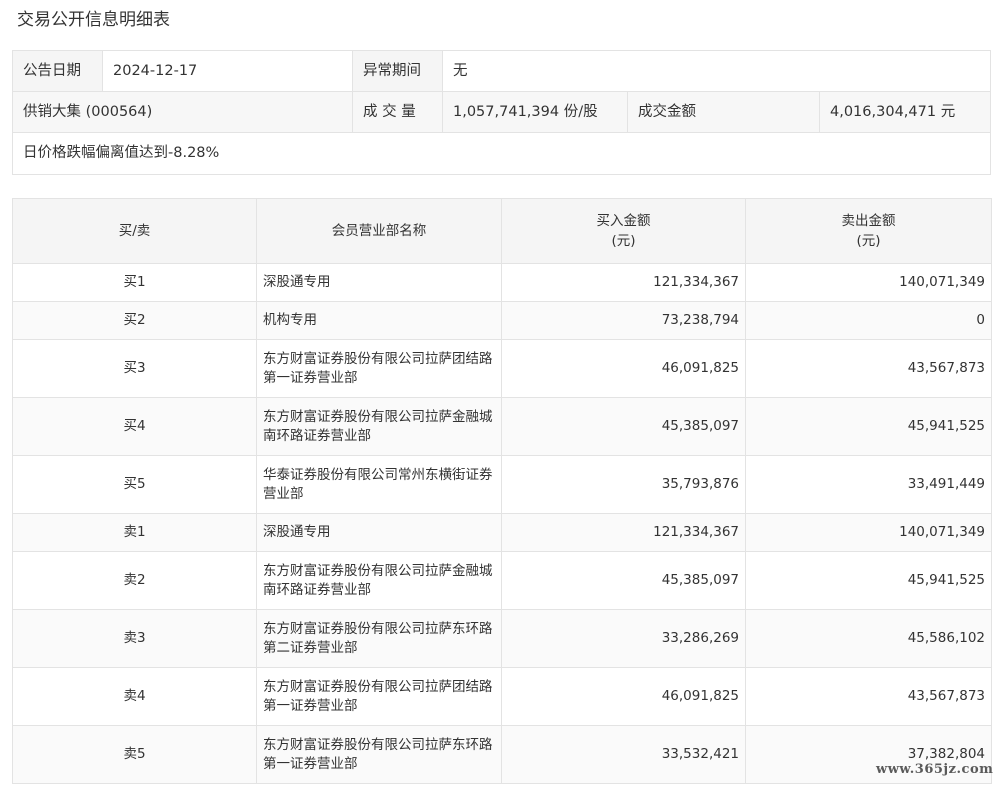  What do you see at coordinates (623, 241) in the screenshot?
I see `header-buy-line2: (元)` at bounding box center [623, 241].